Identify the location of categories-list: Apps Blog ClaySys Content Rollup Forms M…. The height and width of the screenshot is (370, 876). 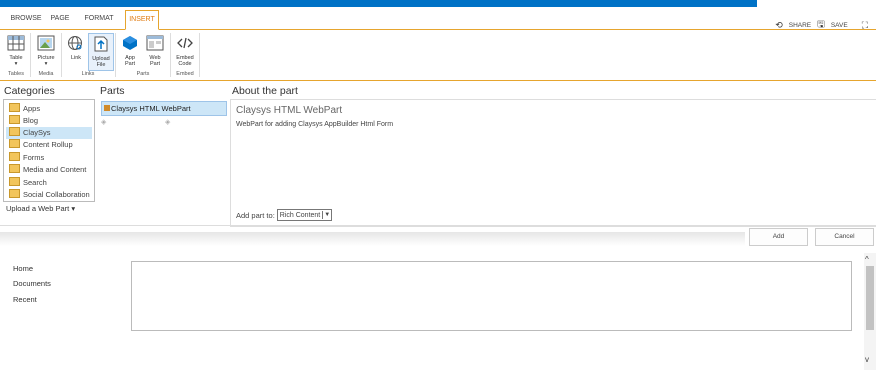
(49, 150).